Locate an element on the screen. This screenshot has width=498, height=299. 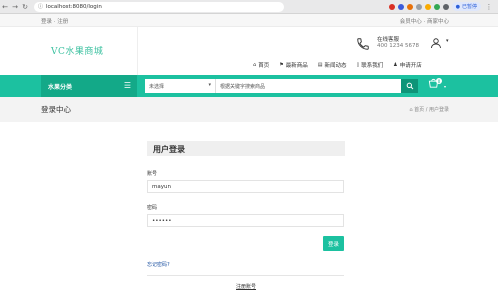
nav-label: 联系我们 is located at coordinates (372, 66).